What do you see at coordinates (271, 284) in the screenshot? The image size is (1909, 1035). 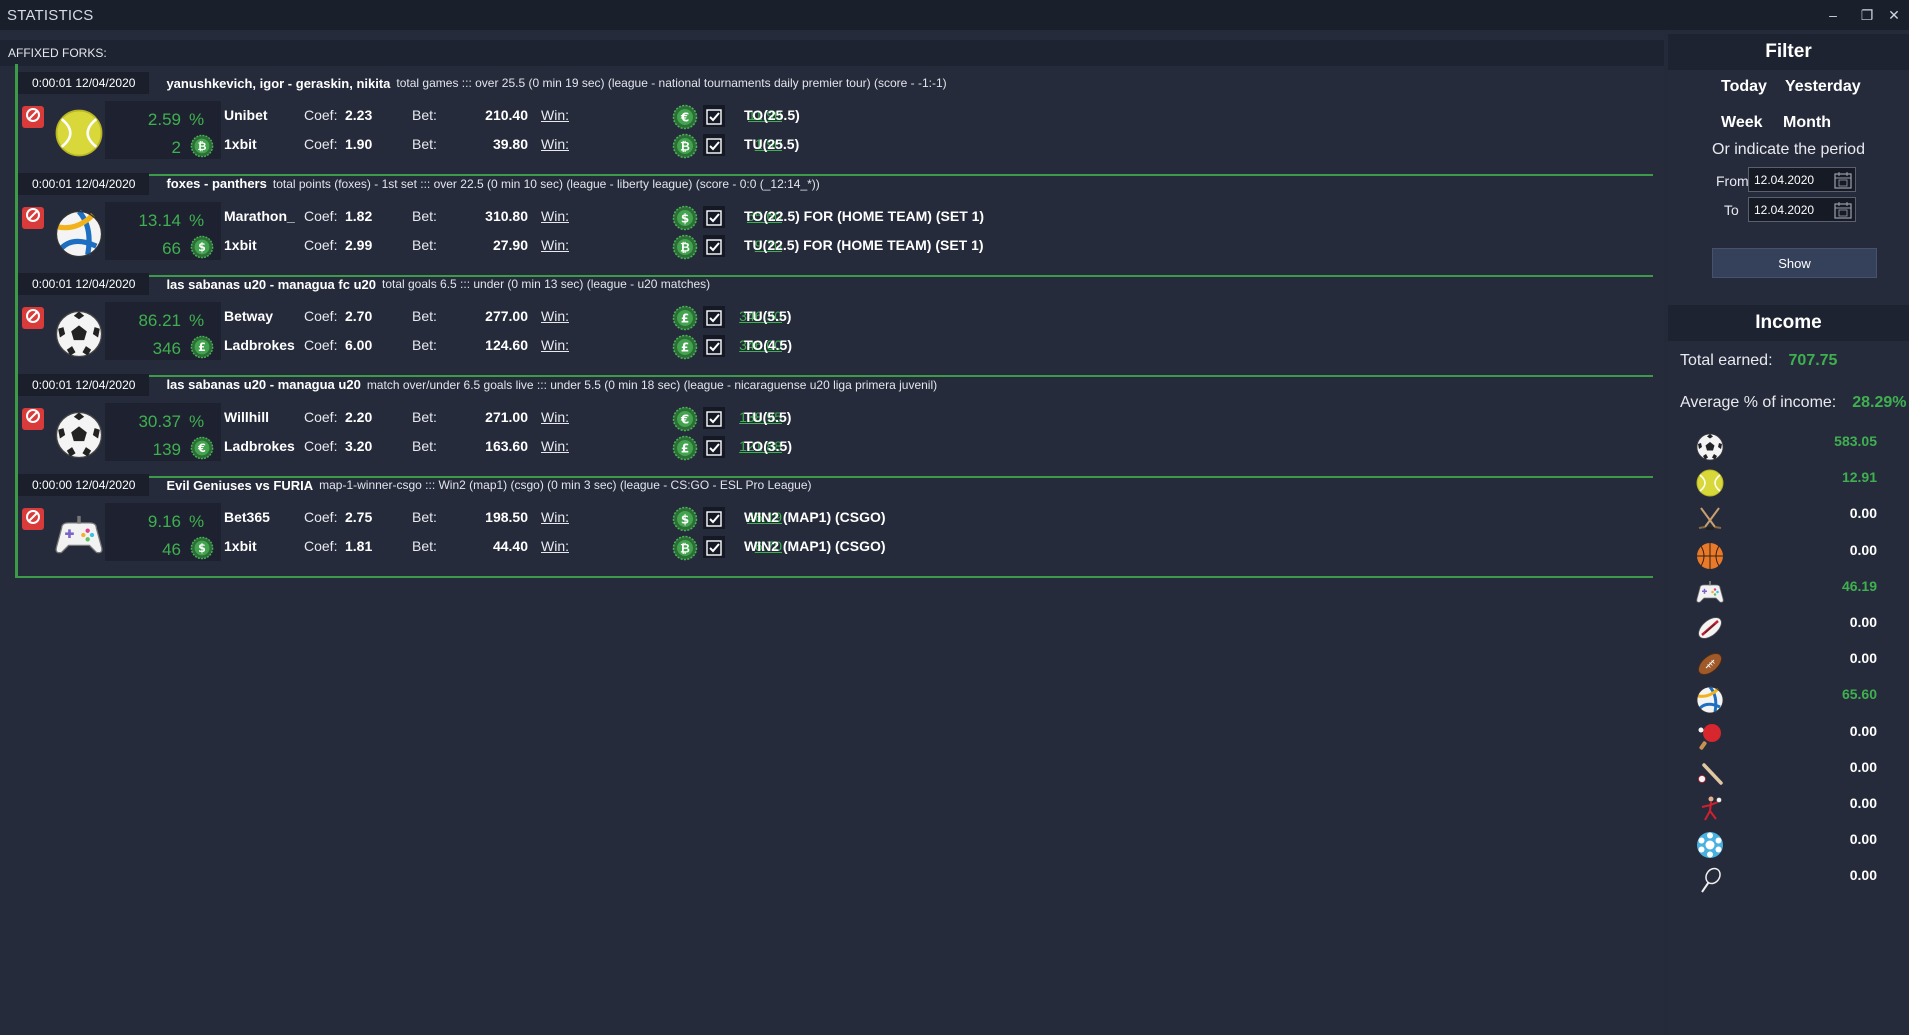 I see `match-title: las sabanas u20 - managua fc u20` at bounding box center [271, 284].